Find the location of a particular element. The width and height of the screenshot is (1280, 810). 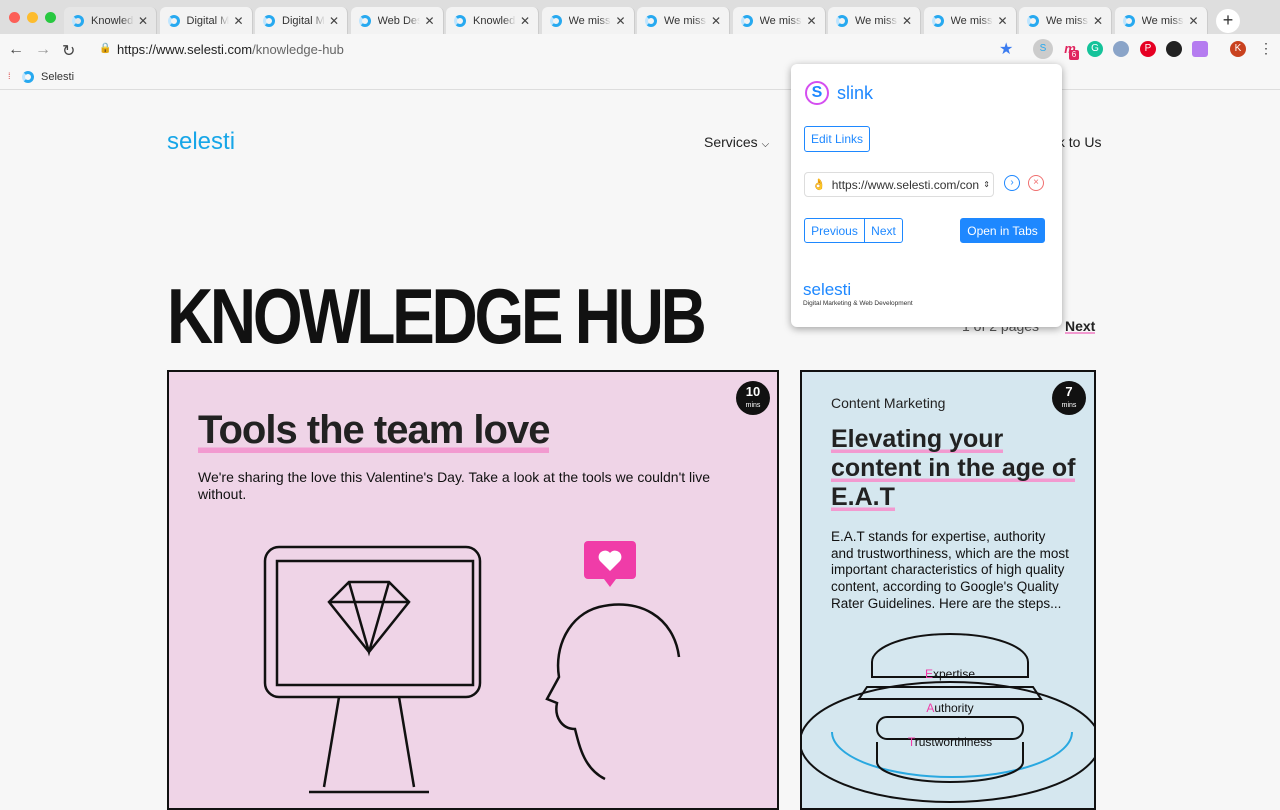

burger-layer-label: Trustworthiness is located at coordinates (948, 742).